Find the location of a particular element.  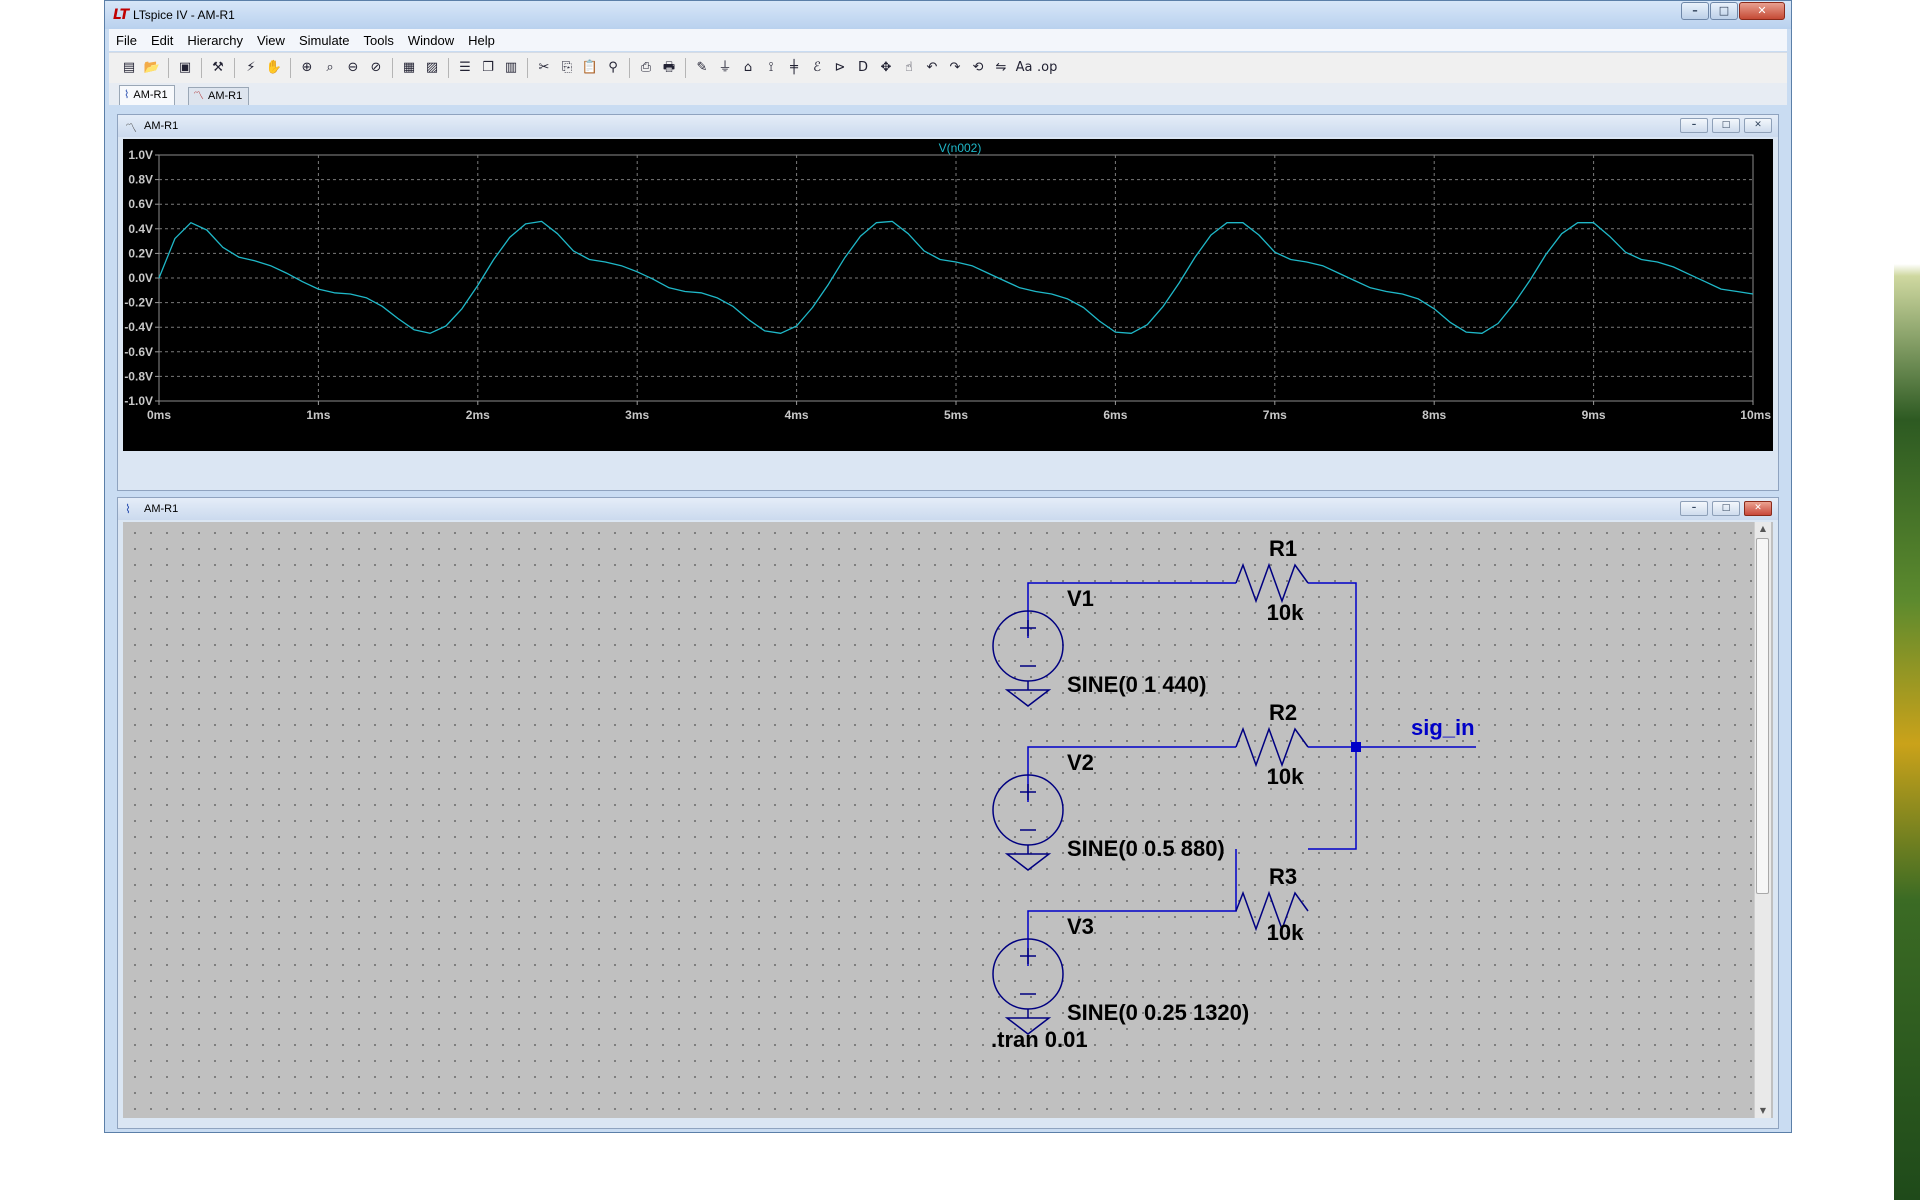

copy-icon: ⎘ is located at coordinates (567, 68).